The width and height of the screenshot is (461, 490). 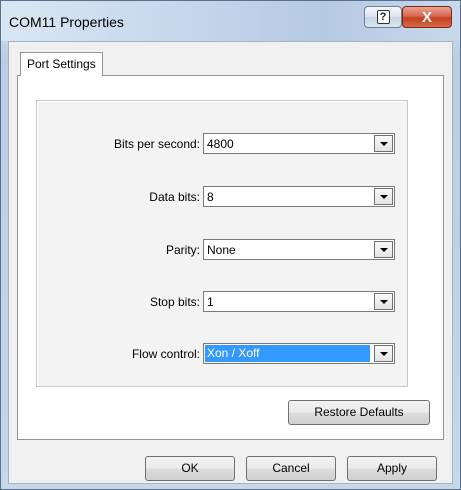 I want to click on flow-control-label: Flow control:, so click(x=165, y=354).